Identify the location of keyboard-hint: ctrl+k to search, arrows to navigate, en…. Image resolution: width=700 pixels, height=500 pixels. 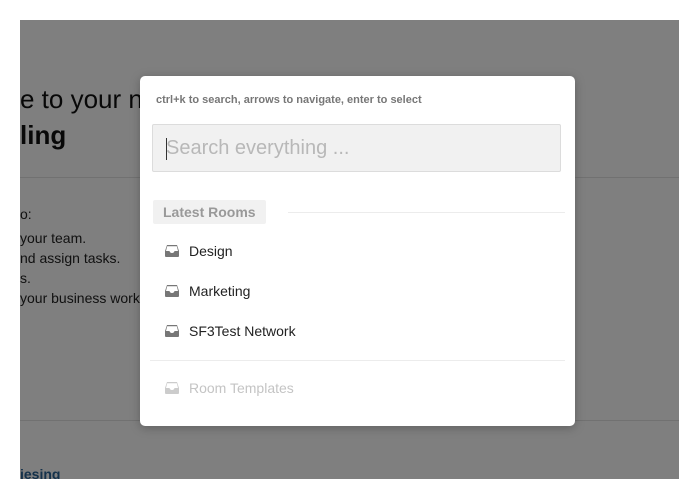
(289, 100).